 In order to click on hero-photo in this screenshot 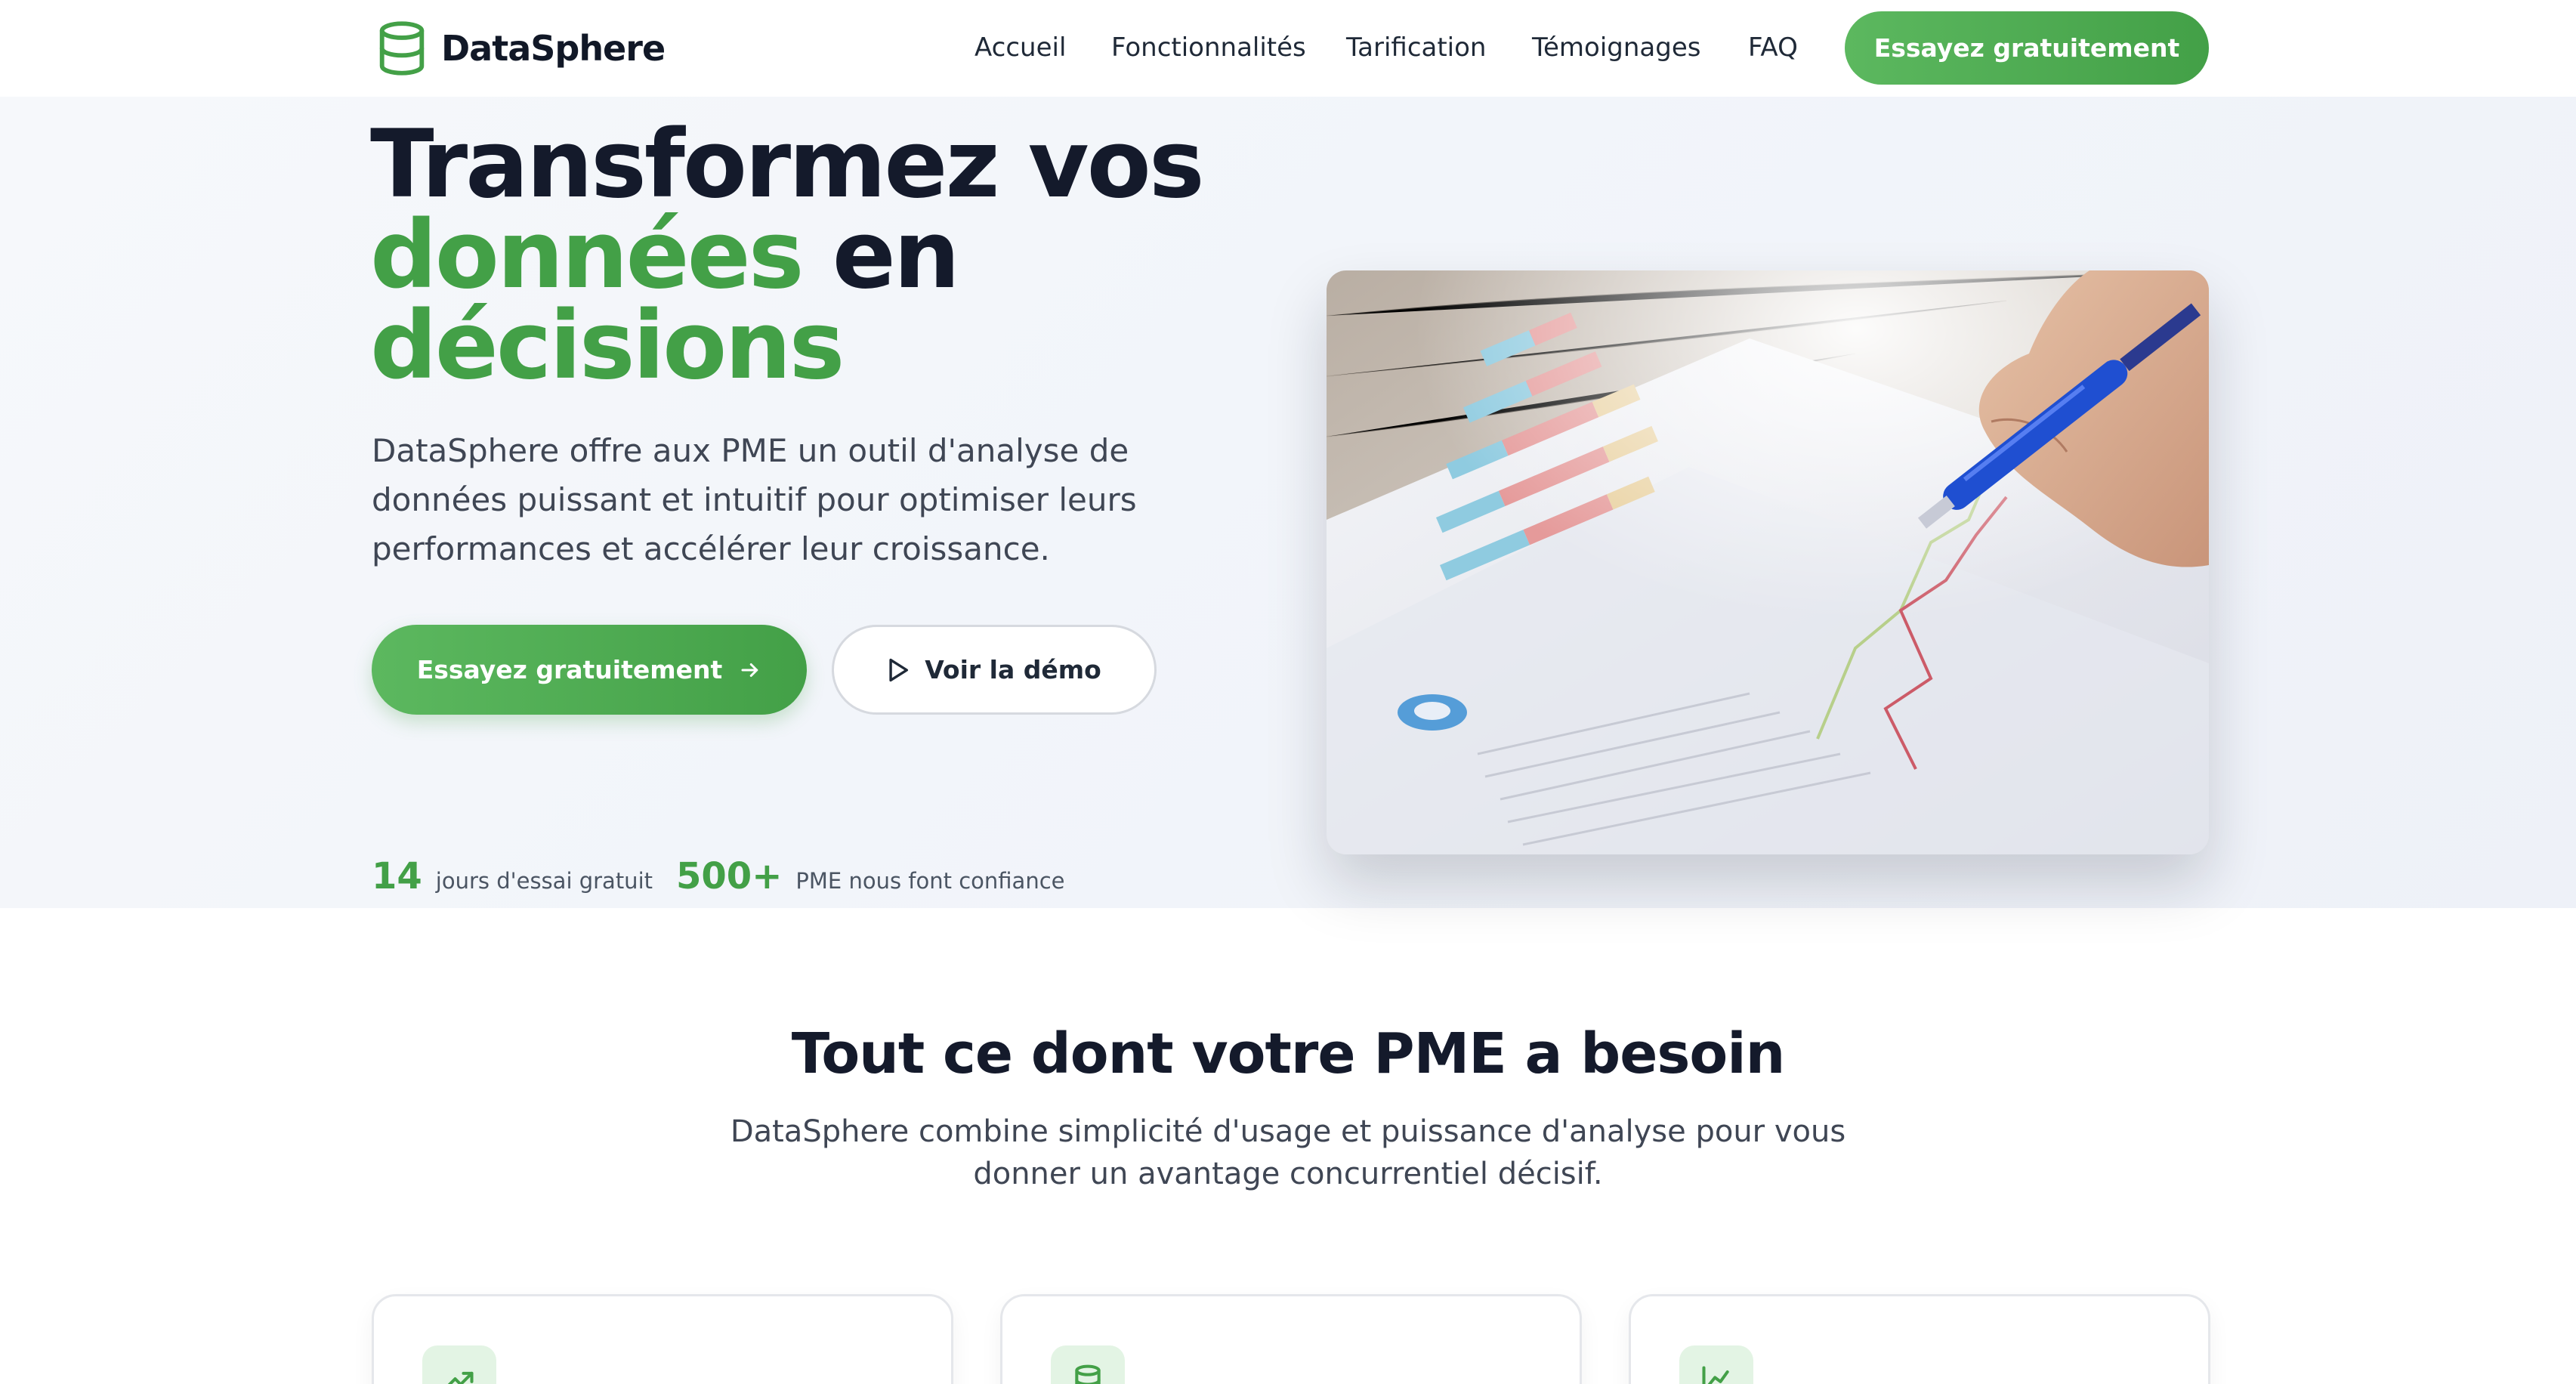, I will do `click(1768, 562)`.